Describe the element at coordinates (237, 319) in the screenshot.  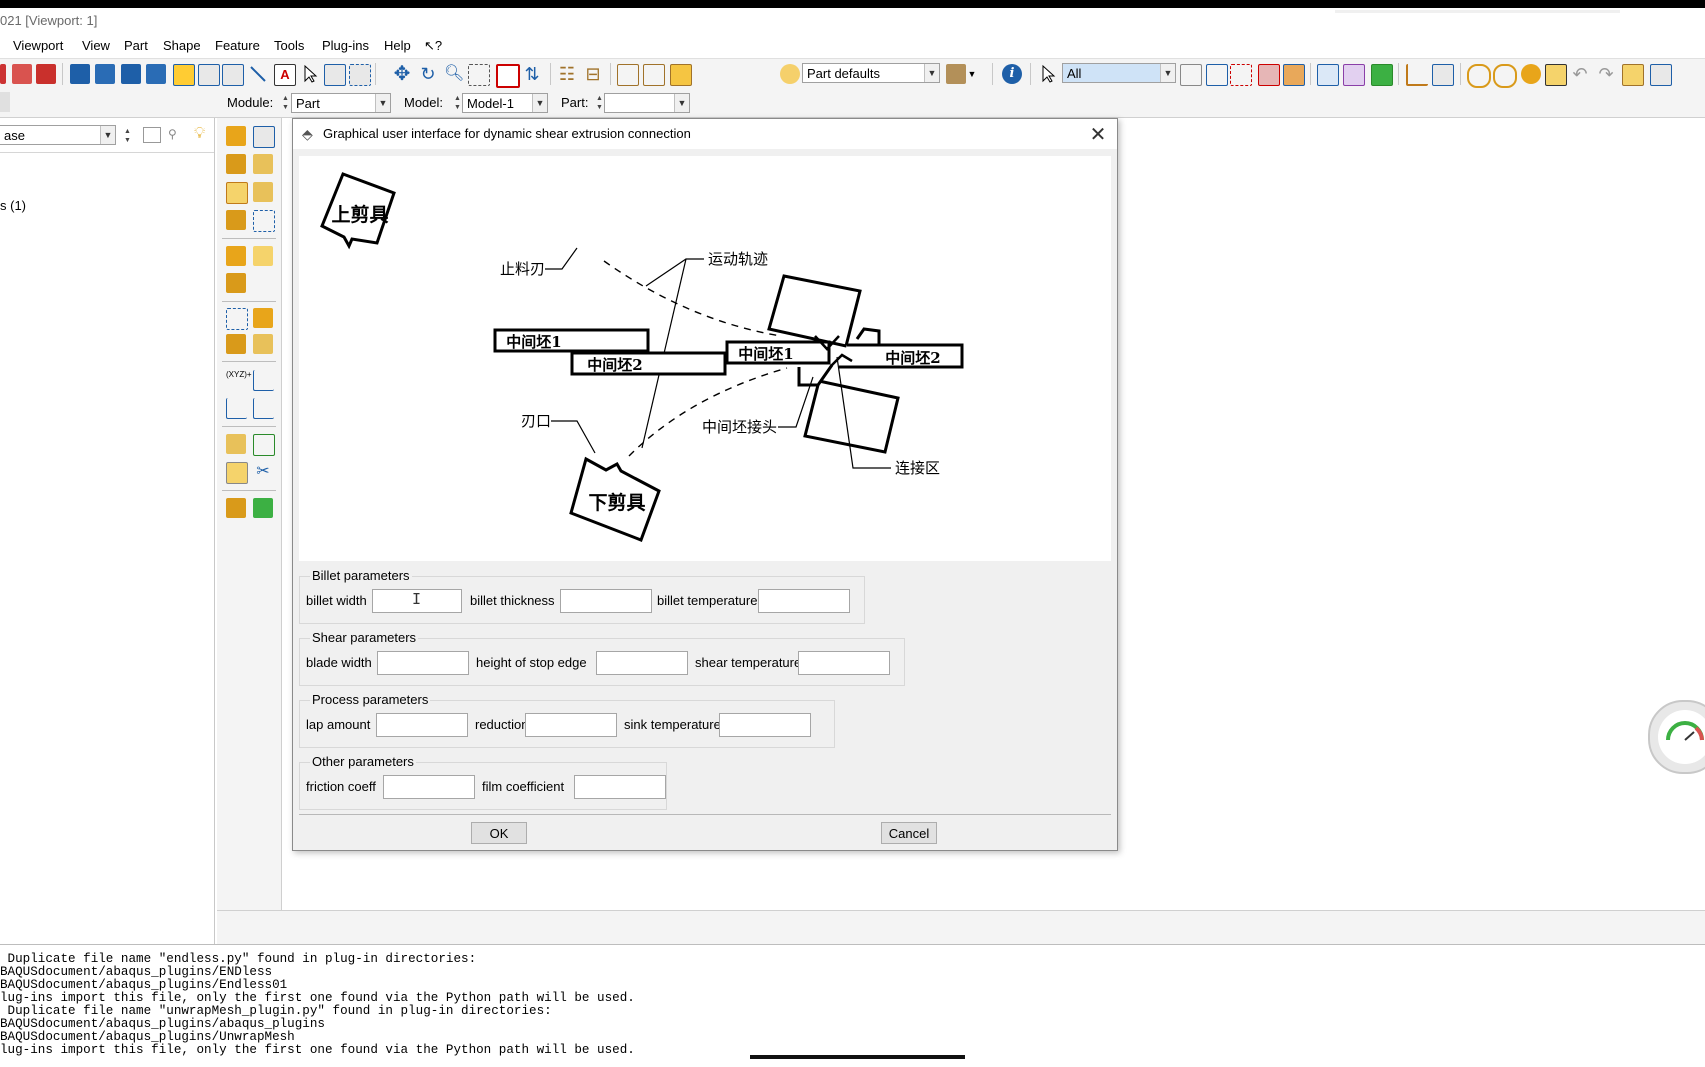
I see `partition-icon` at that location.